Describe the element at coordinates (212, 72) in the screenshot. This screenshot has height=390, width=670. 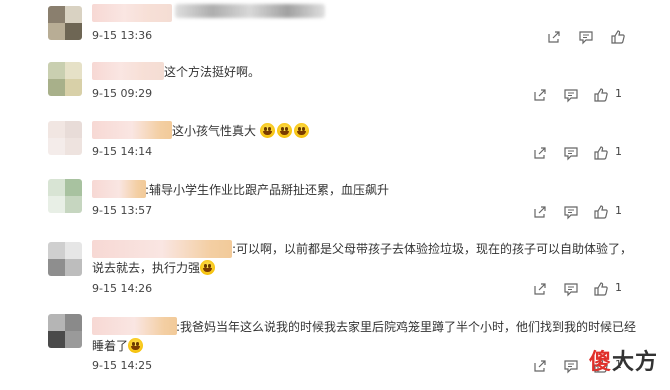
I see `comment-text: 这个方法挺好啊。` at that location.